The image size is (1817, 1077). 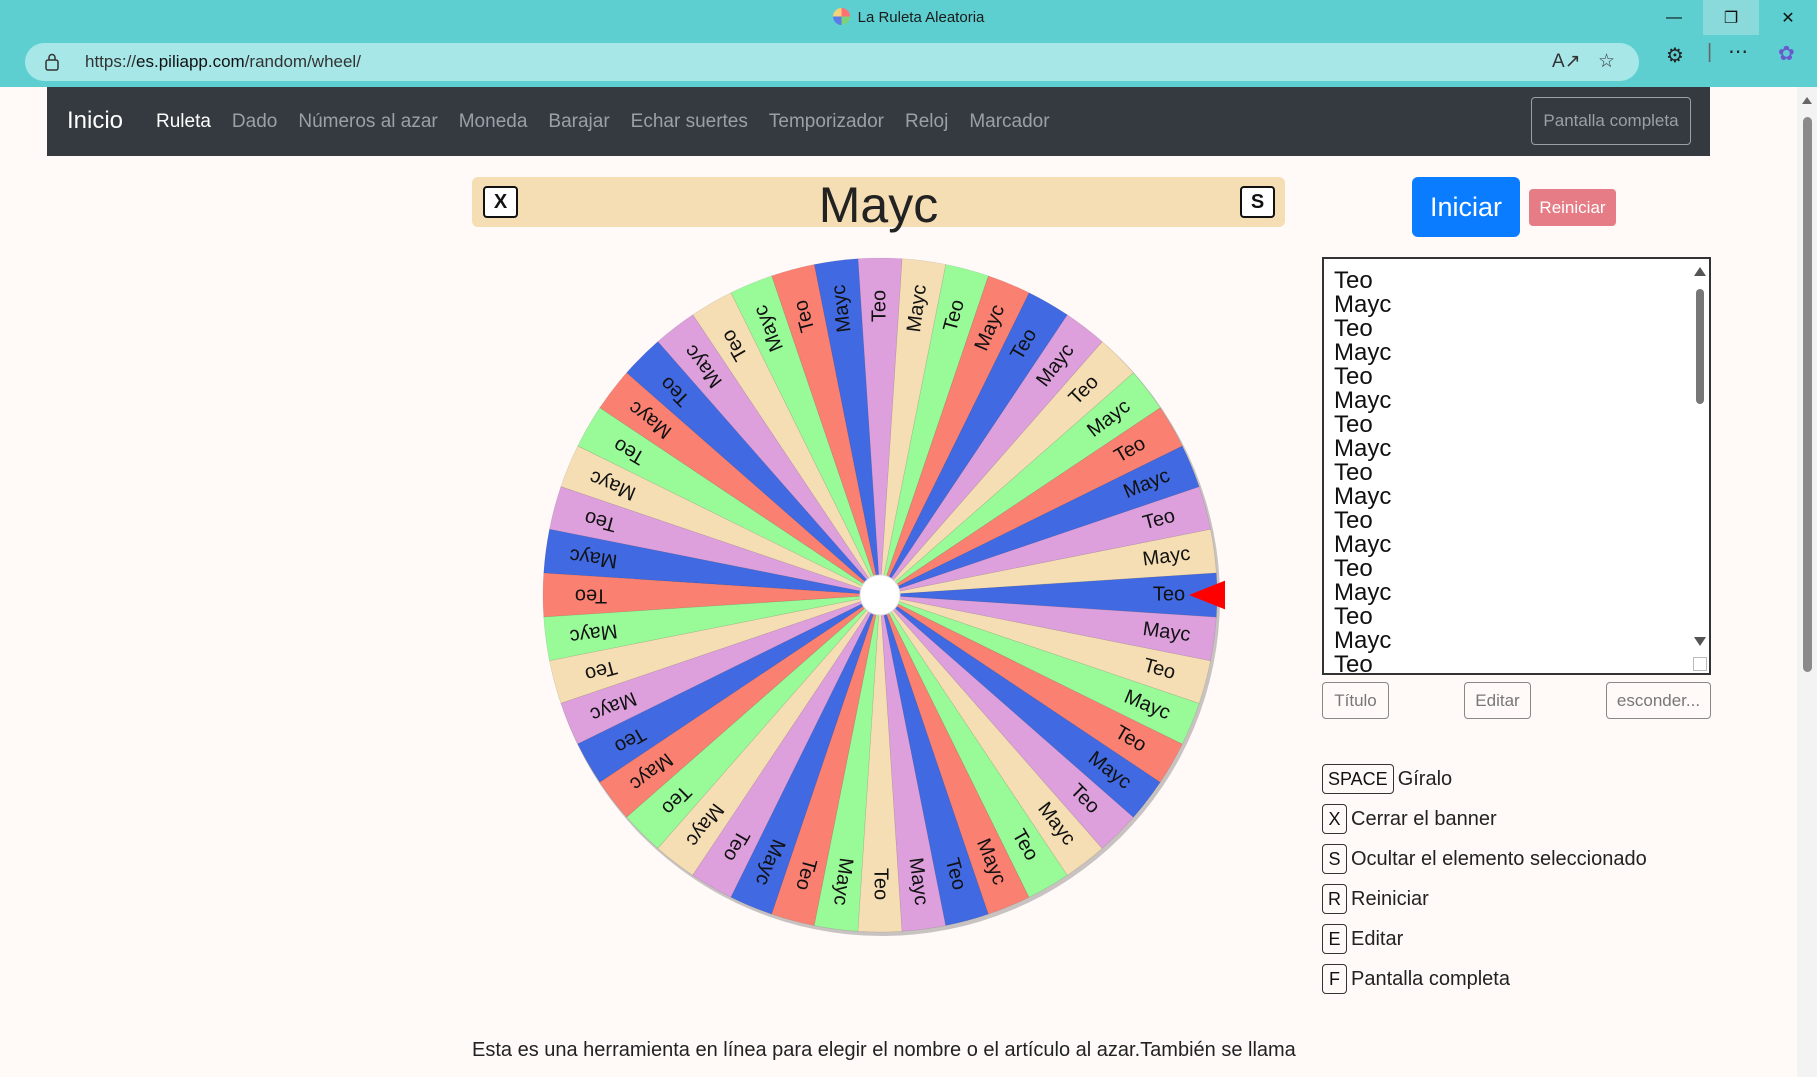 What do you see at coordinates (95, 121) in the screenshot?
I see `nav-brand: Inicio` at bounding box center [95, 121].